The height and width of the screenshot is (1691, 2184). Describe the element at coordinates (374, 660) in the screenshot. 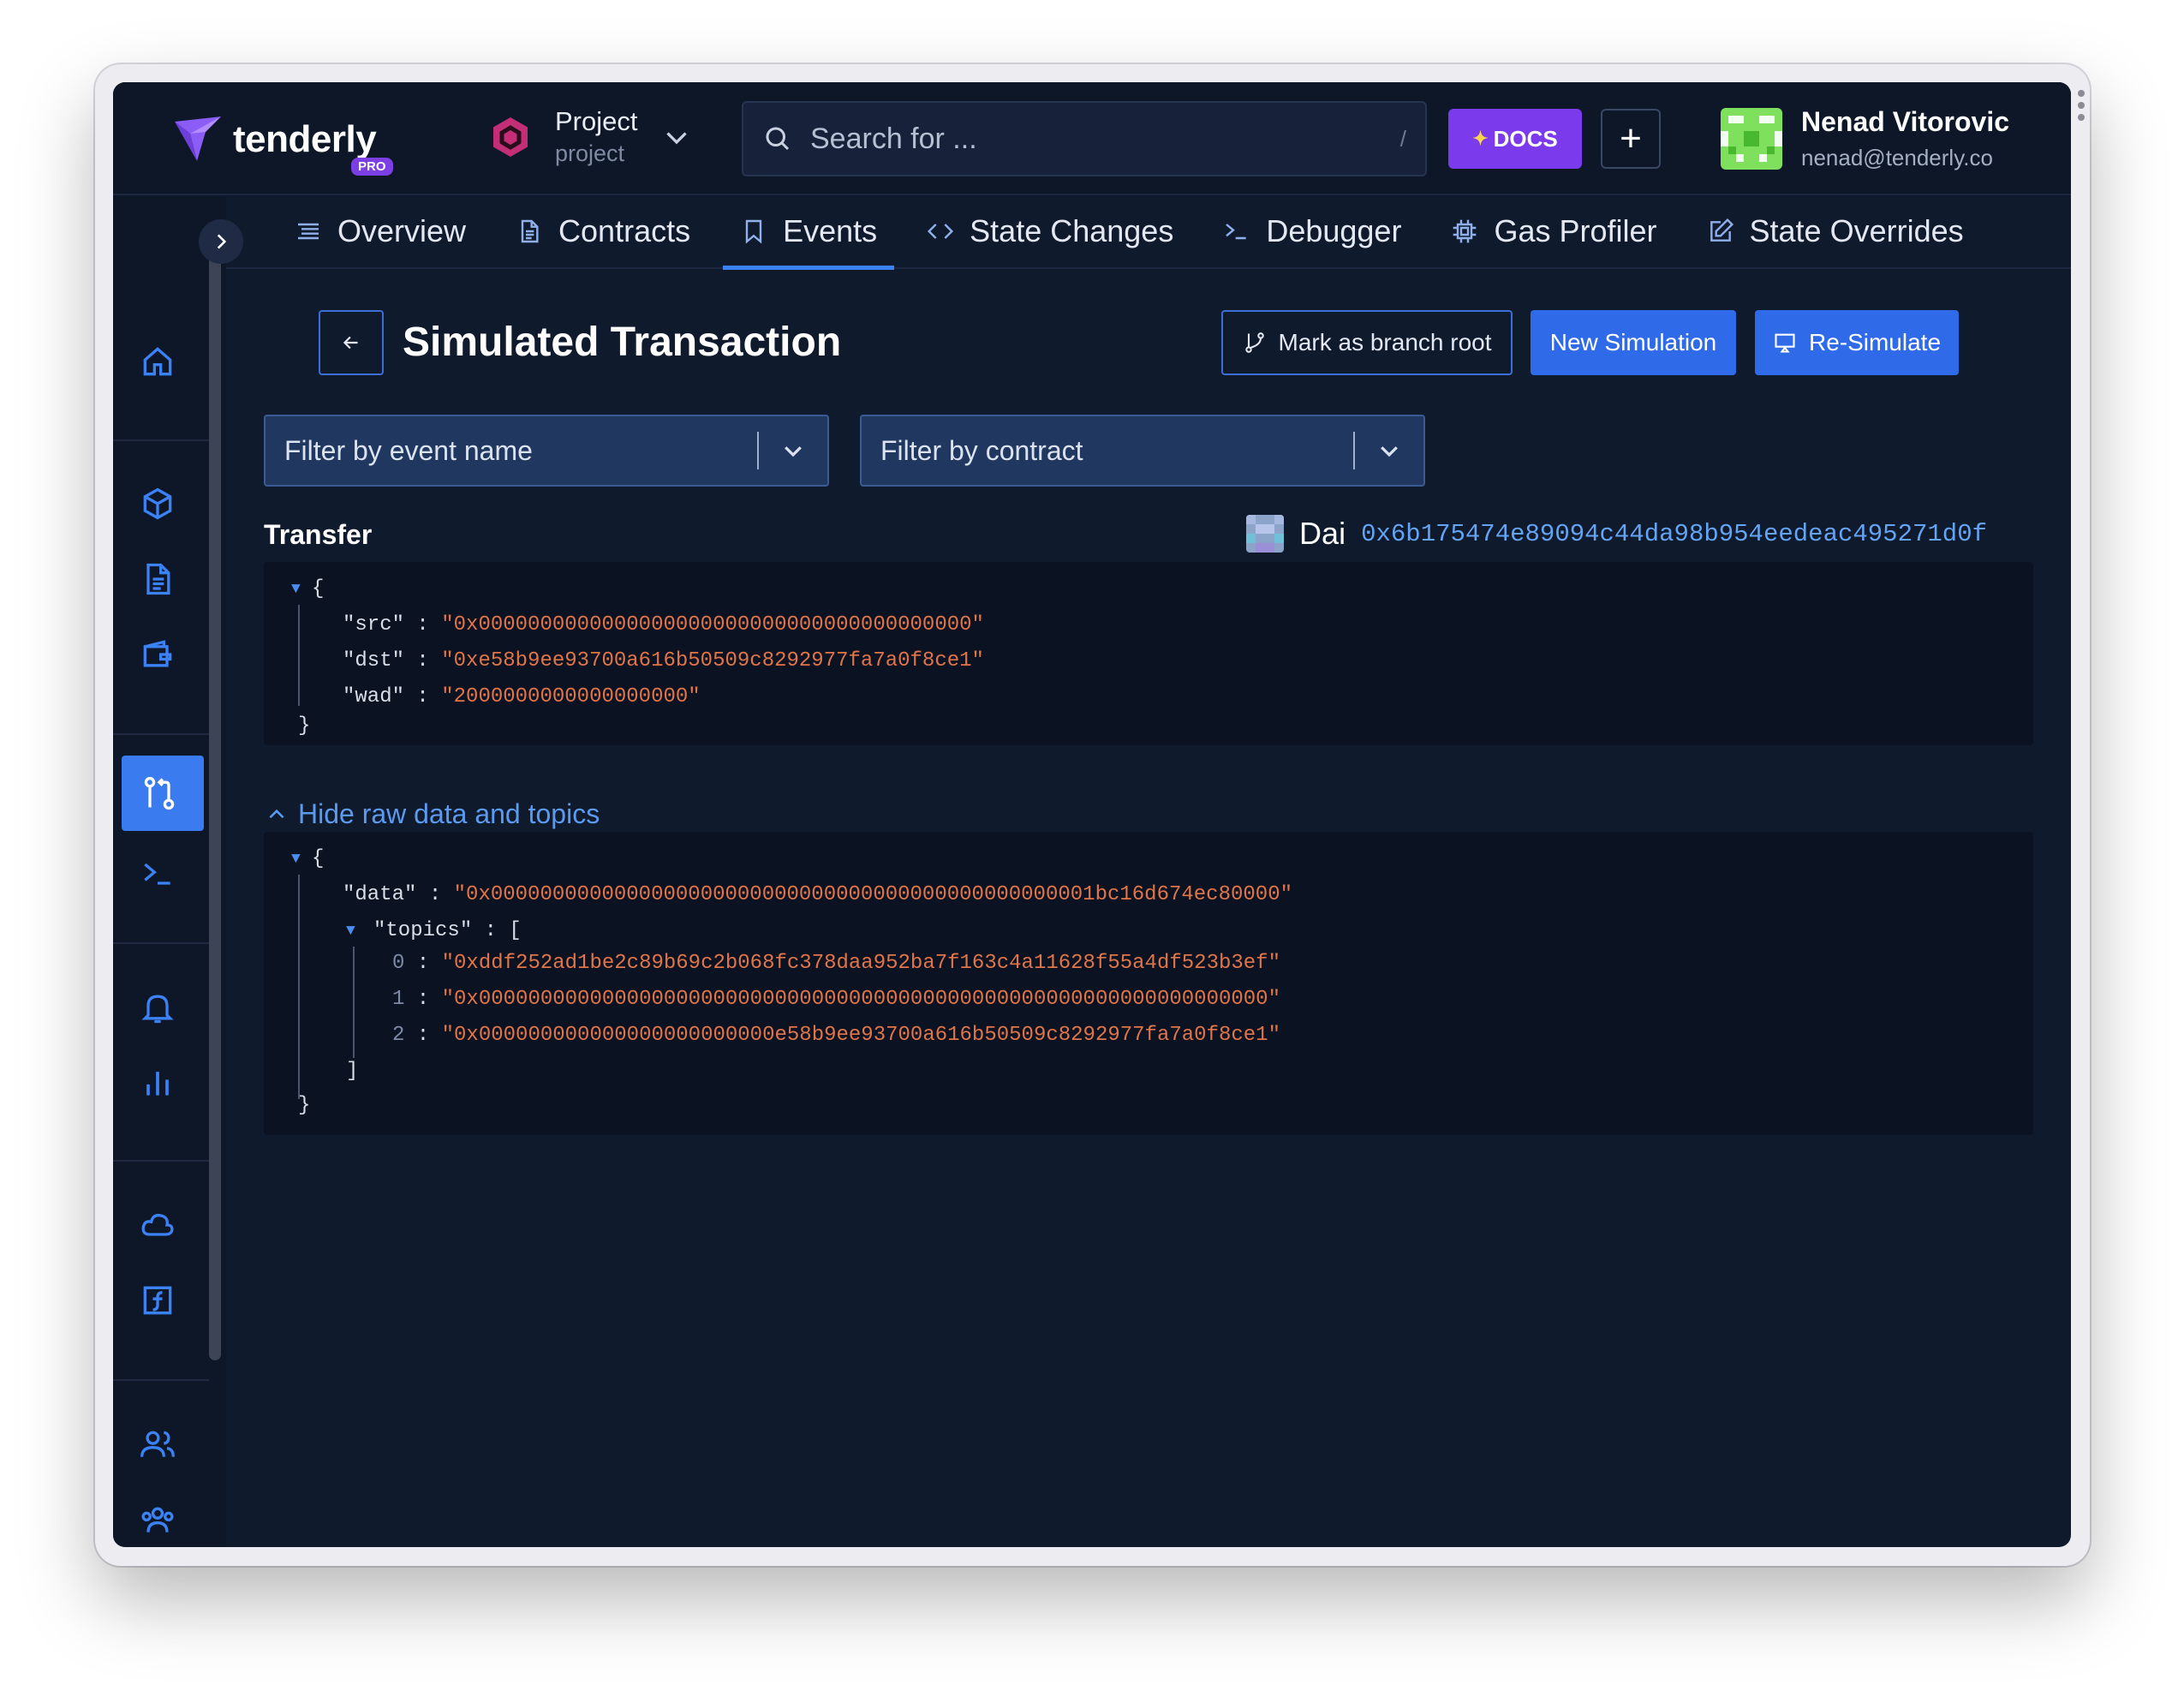

I see `param-key: "dst"` at that location.